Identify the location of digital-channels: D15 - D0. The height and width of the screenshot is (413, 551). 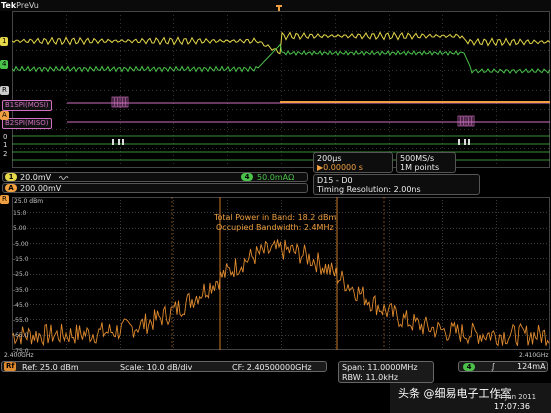
(335, 180).